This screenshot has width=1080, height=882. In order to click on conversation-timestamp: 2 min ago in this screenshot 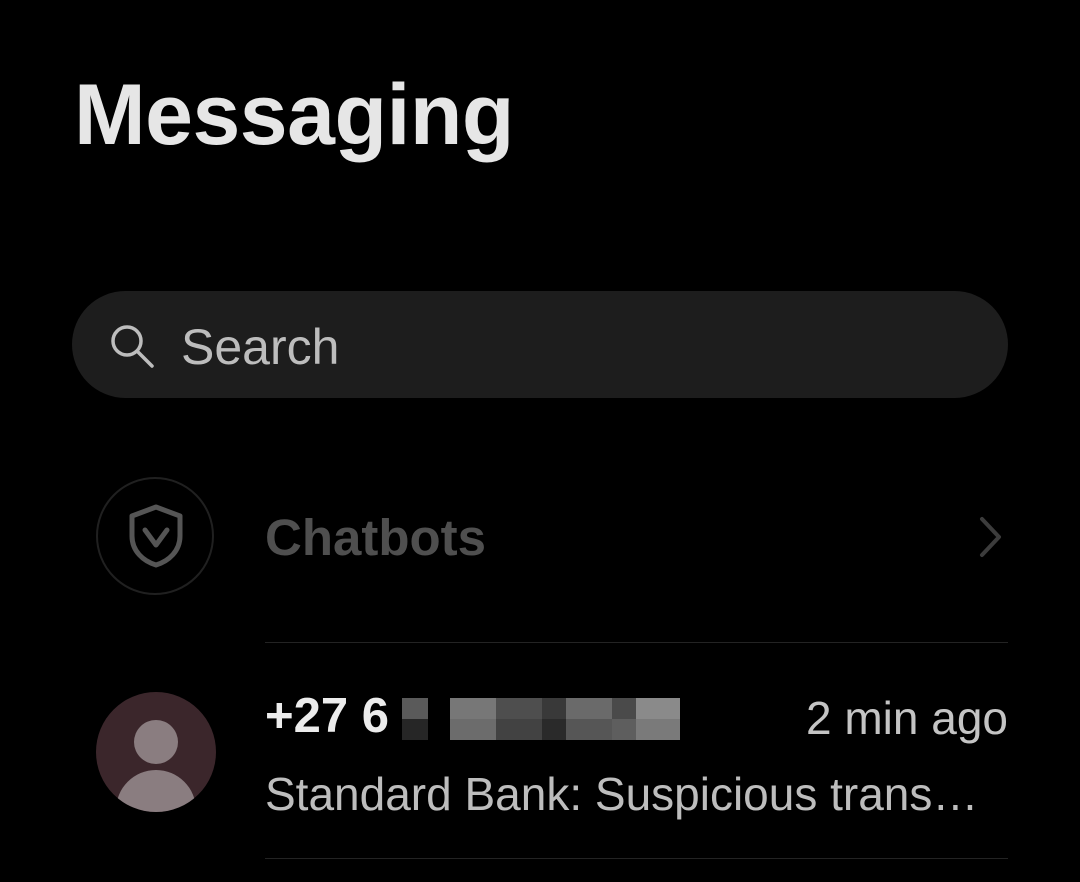, I will do `click(906, 718)`.